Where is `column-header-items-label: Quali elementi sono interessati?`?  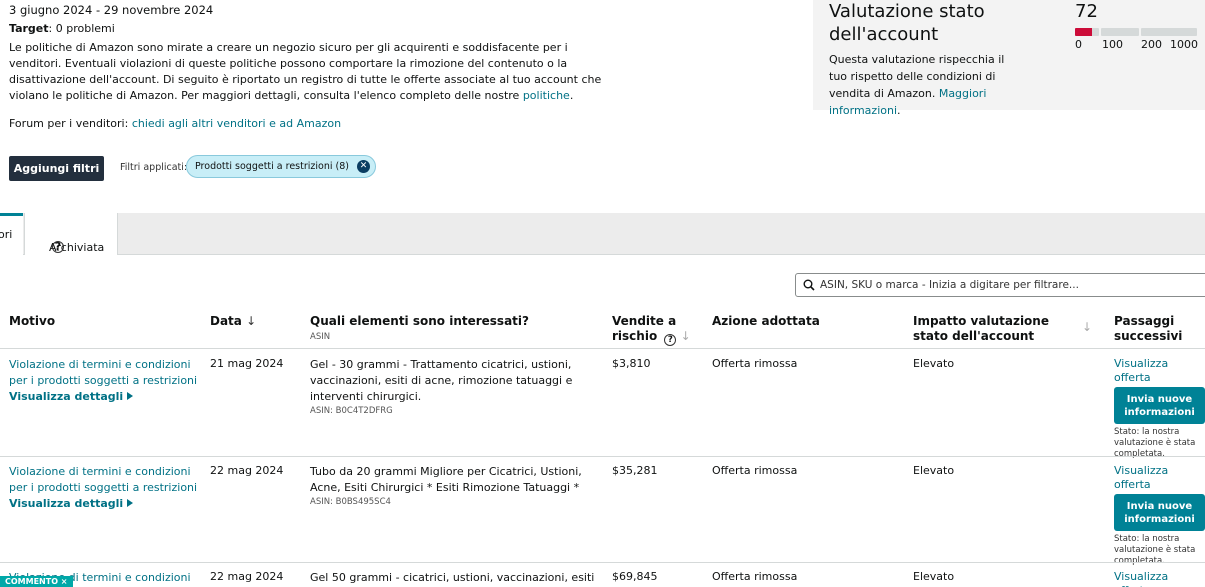 column-header-items-label: Quali elementi sono interessati? is located at coordinates (419, 321).